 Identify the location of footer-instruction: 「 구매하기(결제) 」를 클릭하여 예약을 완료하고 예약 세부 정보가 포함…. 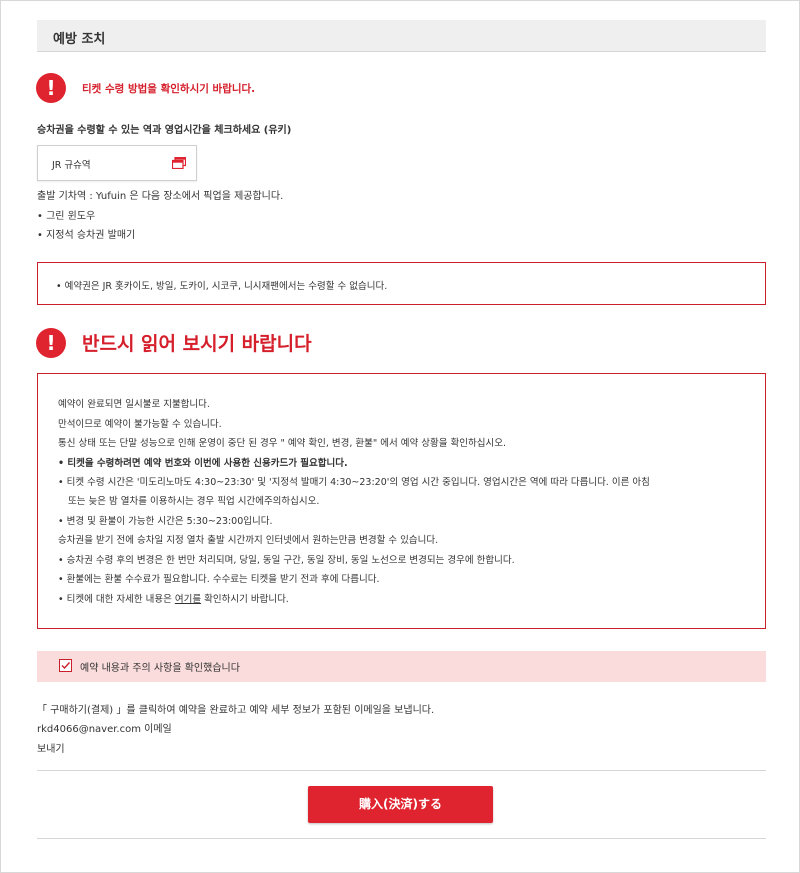
(236, 710).